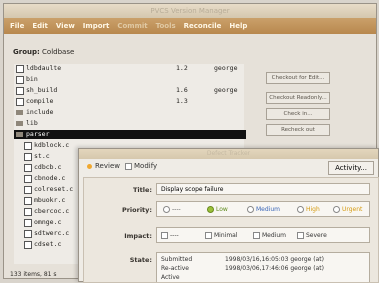  I want to click on tree-row-name: cdbcb.c, so click(48, 167).